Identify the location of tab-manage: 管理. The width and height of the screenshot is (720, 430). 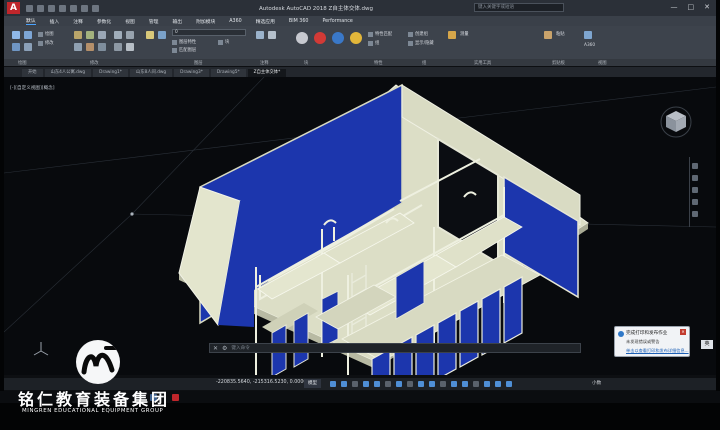
(154, 21).